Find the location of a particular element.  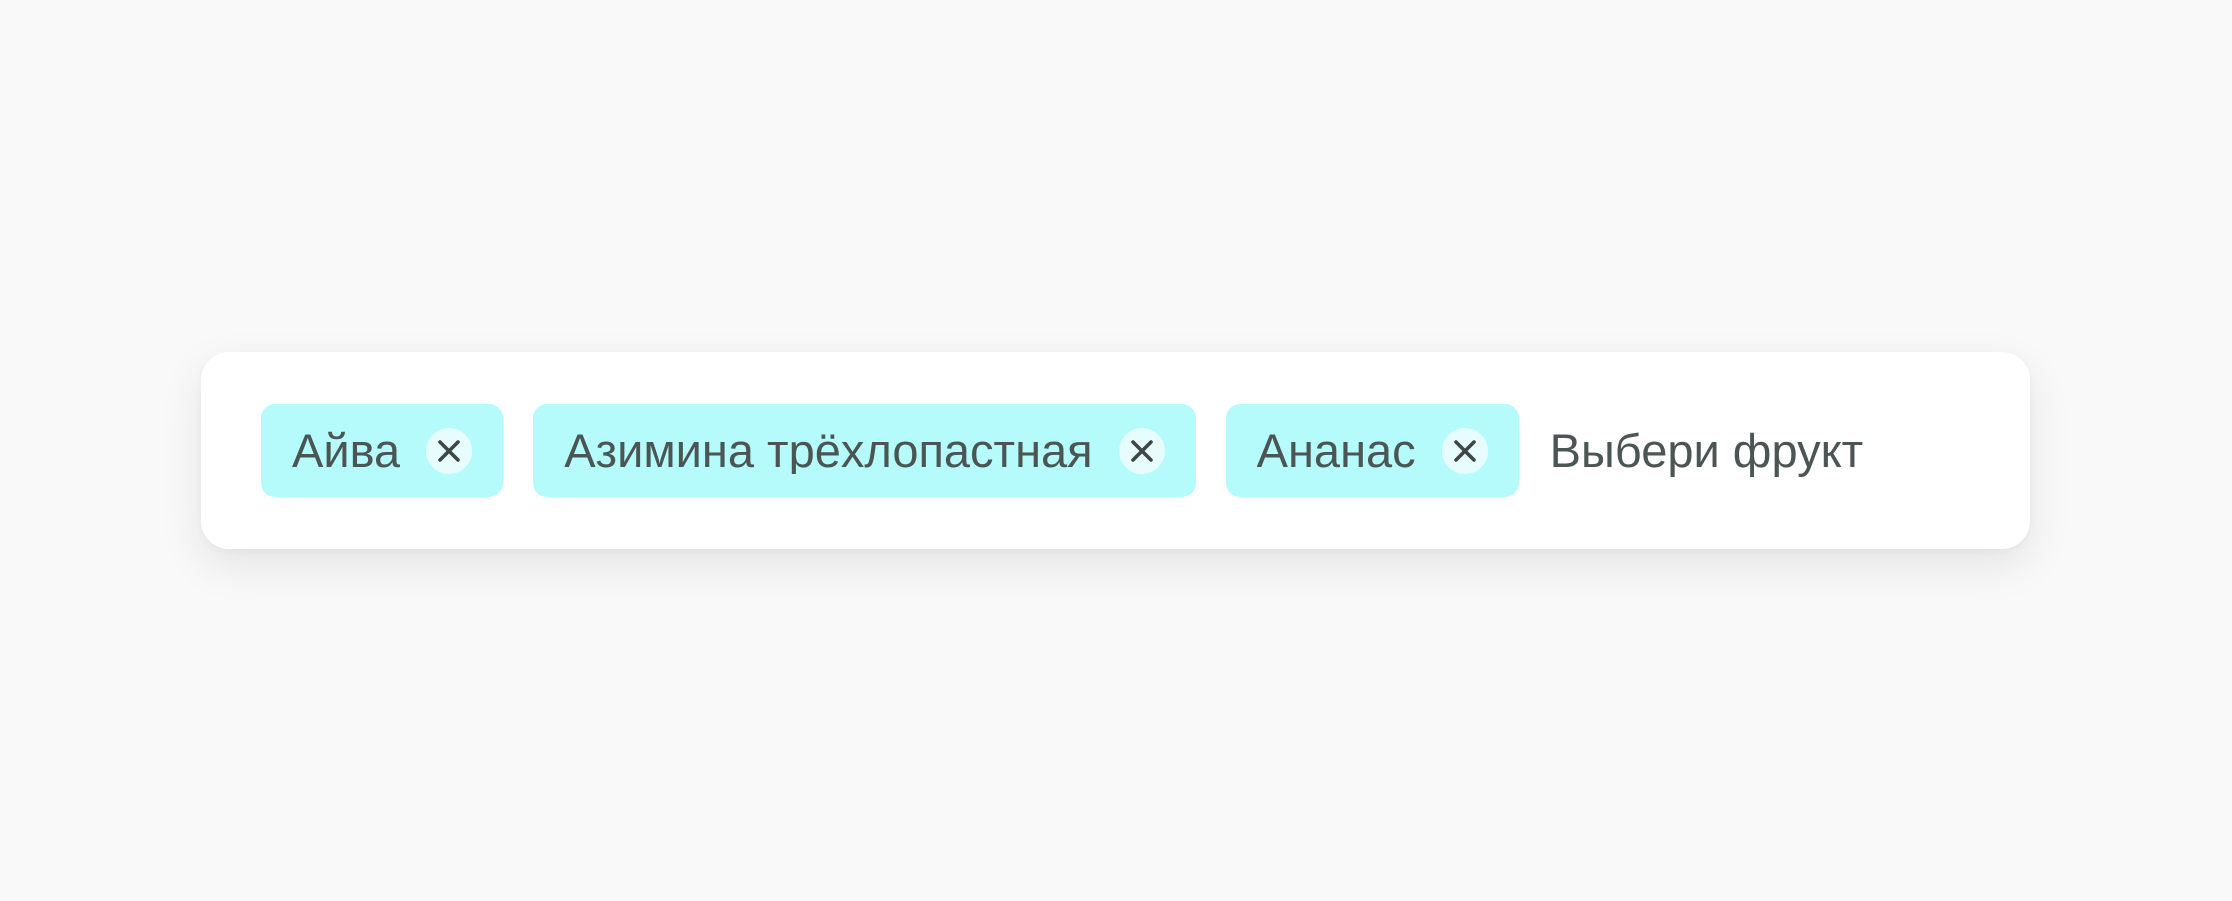

selected-chips: Айва Азимина трёхлопастная Ананас is located at coordinates (1115, 450).